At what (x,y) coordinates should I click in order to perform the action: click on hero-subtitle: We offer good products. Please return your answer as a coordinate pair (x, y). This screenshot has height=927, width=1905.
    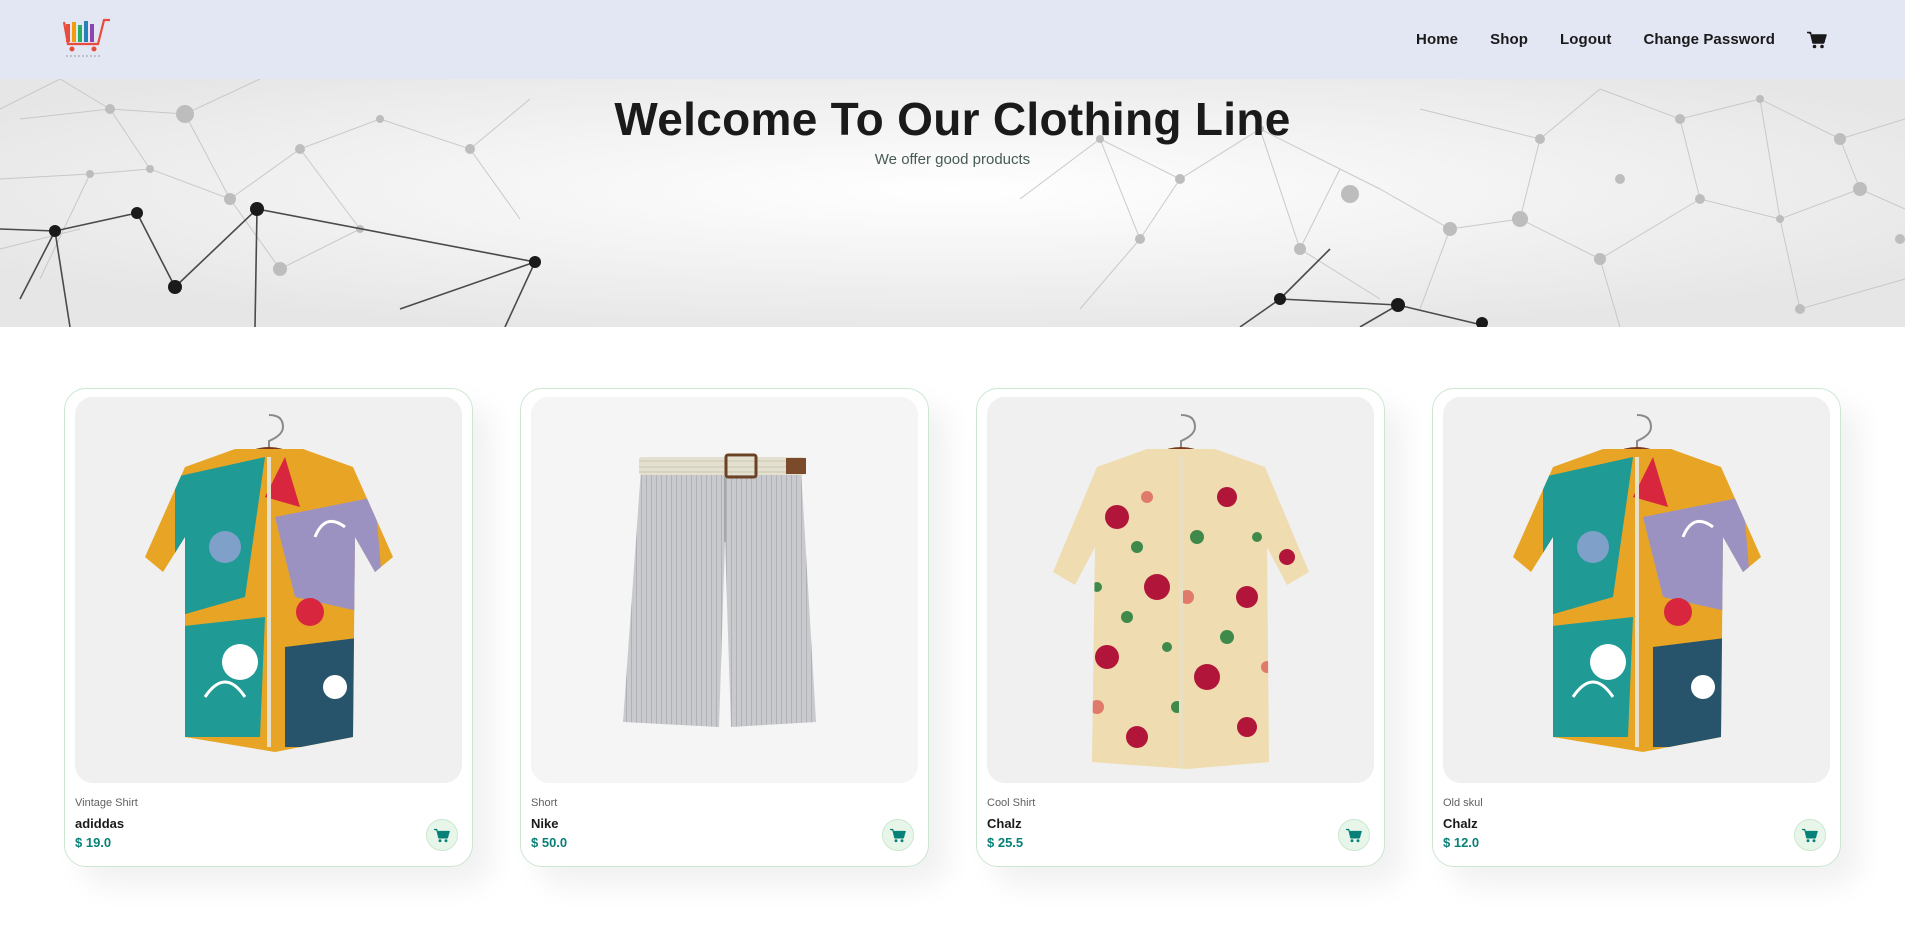
    Looking at the image, I should click on (952, 159).